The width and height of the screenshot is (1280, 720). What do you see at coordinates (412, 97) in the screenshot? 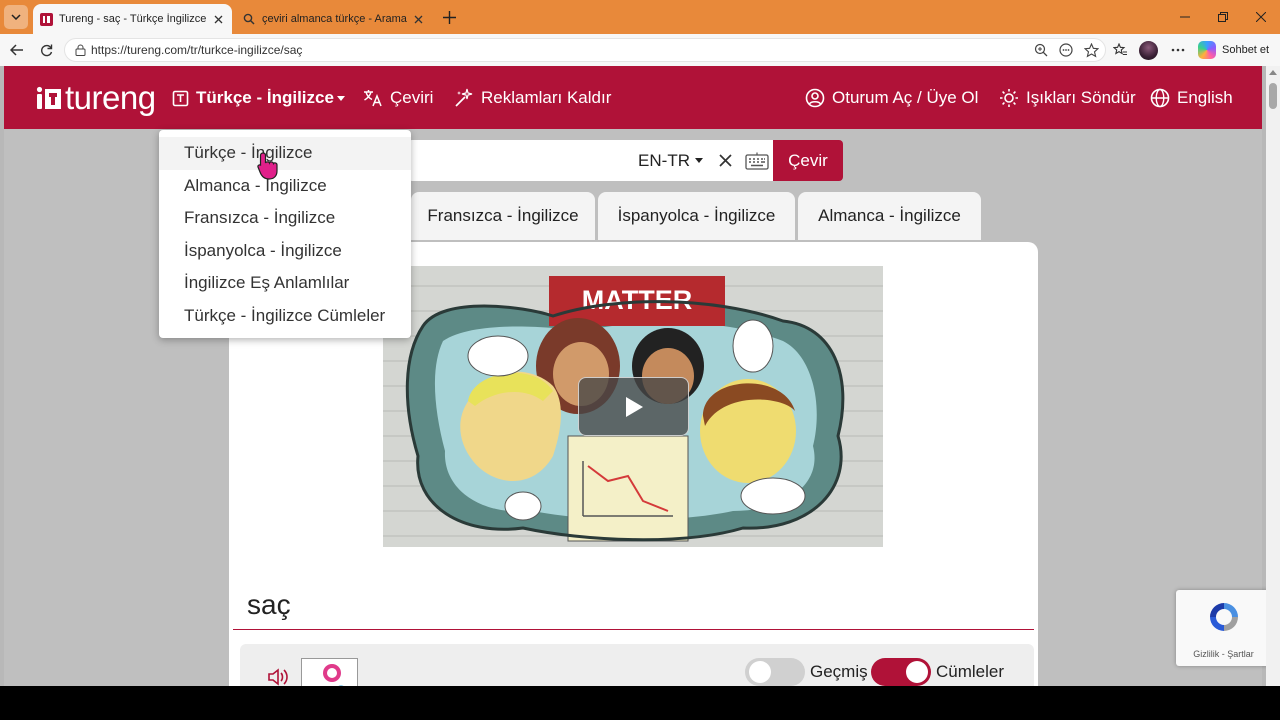
I see `nav-translate-label: Çeviri` at bounding box center [412, 97].